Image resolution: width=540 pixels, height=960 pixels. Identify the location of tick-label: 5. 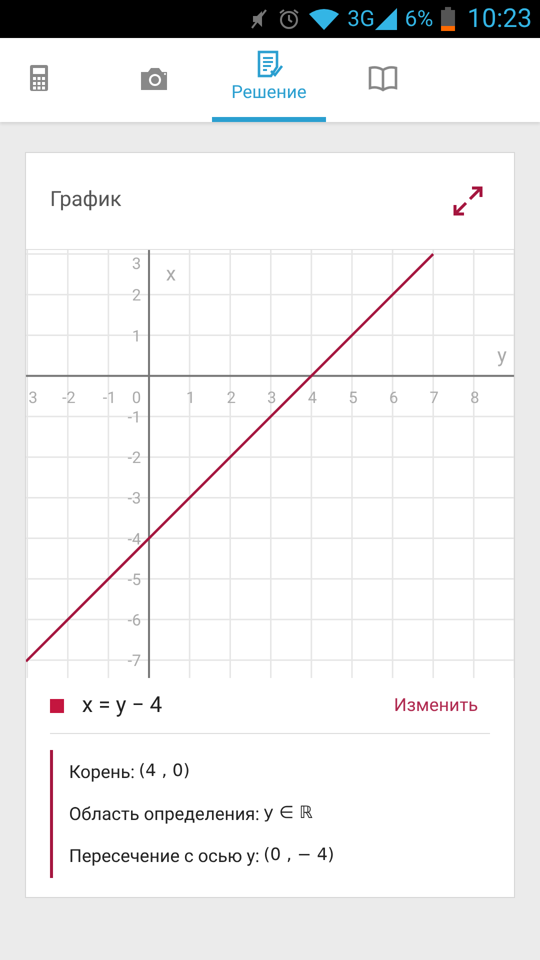
(353, 397).